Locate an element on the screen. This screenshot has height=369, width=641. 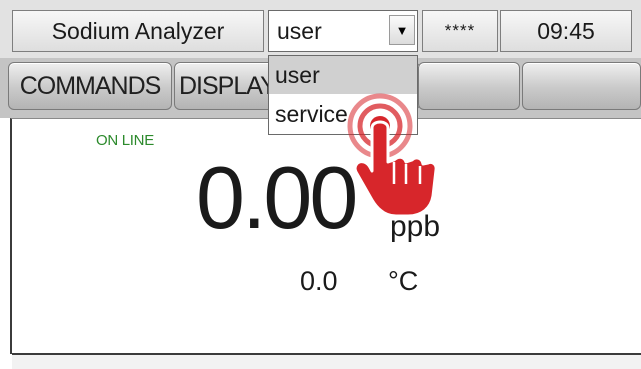
status-indicator: ON LINE is located at coordinates (125, 140).